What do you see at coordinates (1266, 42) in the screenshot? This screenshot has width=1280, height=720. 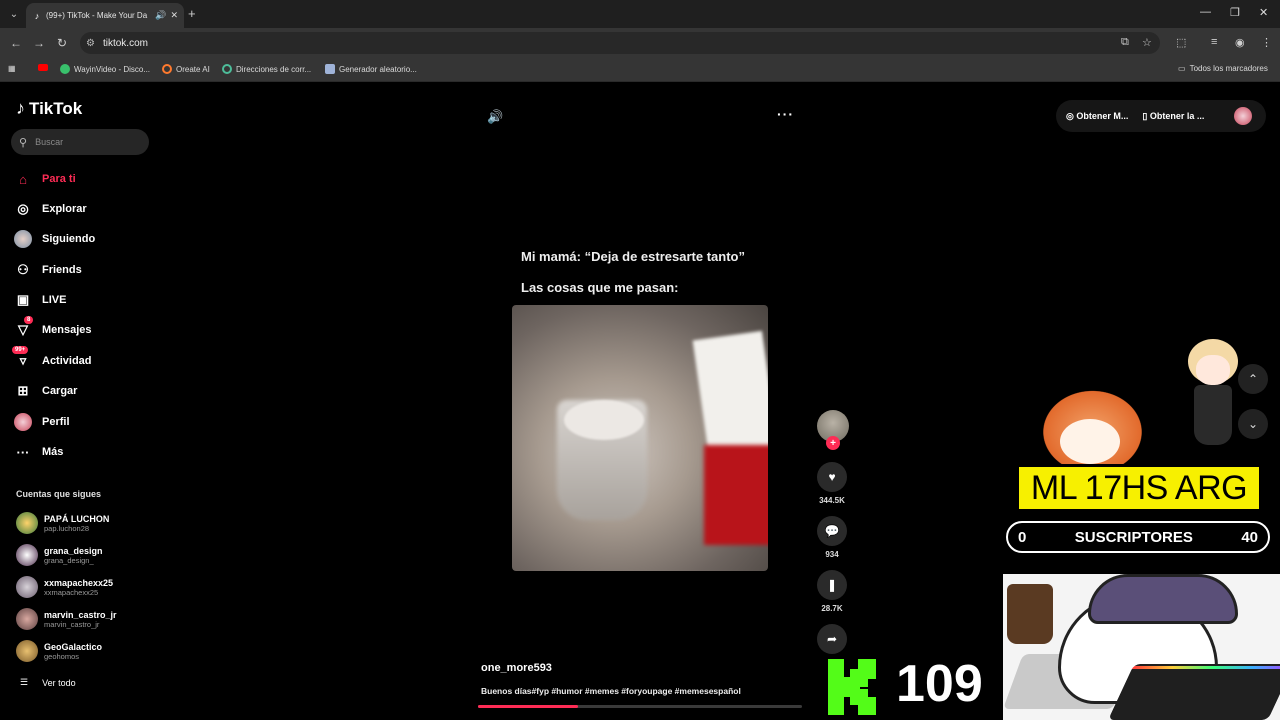 I see `browser-menu-icon: ⋮` at bounding box center [1266, 42].